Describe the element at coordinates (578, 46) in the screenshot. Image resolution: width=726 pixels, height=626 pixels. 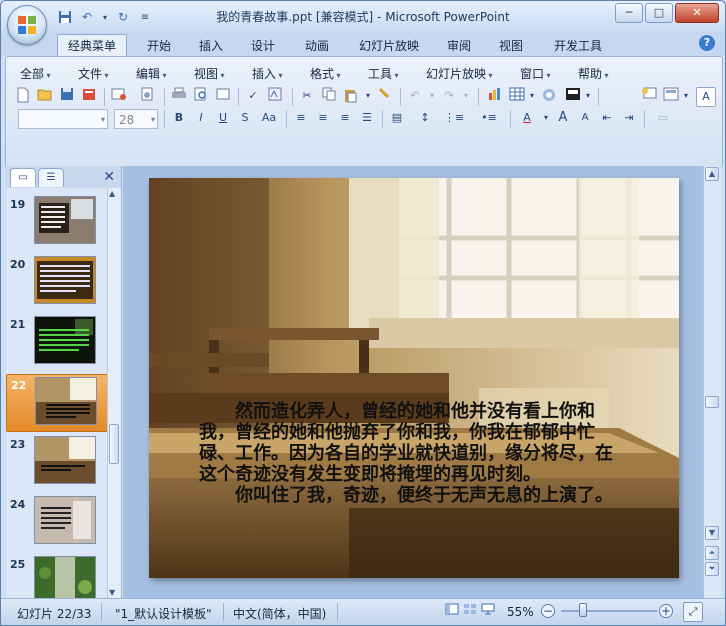
I see `tab-developer: 开发工具` at that location.